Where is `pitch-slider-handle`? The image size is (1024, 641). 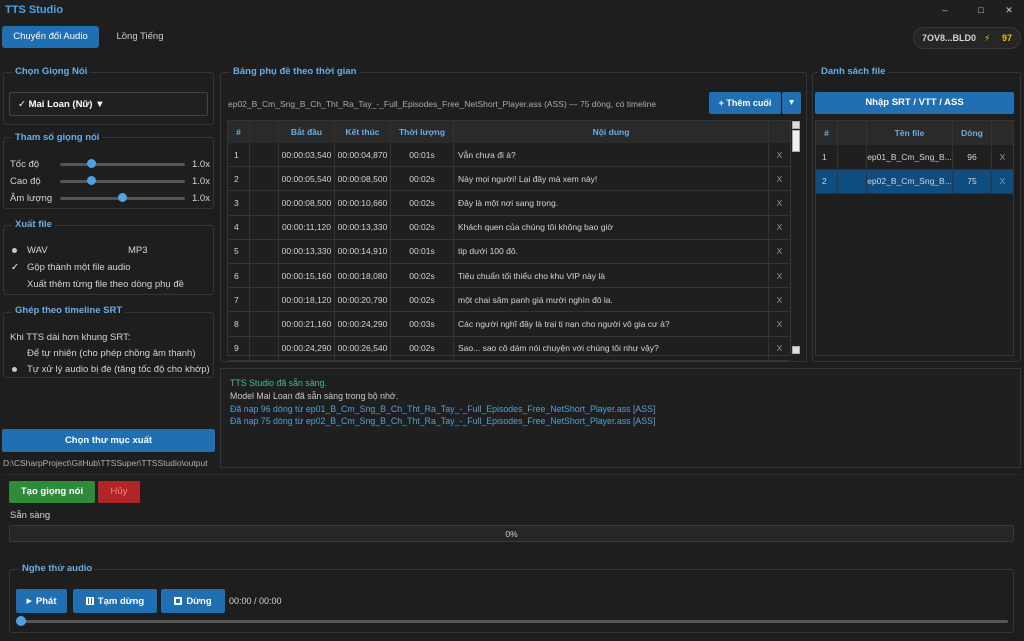
pitch-slider-handle is located at coordinates (91, 180).